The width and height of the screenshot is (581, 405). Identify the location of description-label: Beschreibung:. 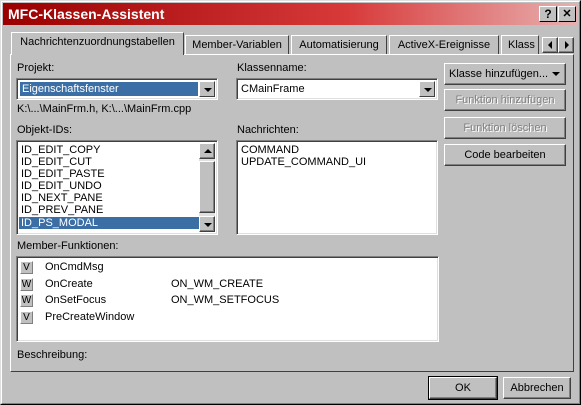
(52, 355).